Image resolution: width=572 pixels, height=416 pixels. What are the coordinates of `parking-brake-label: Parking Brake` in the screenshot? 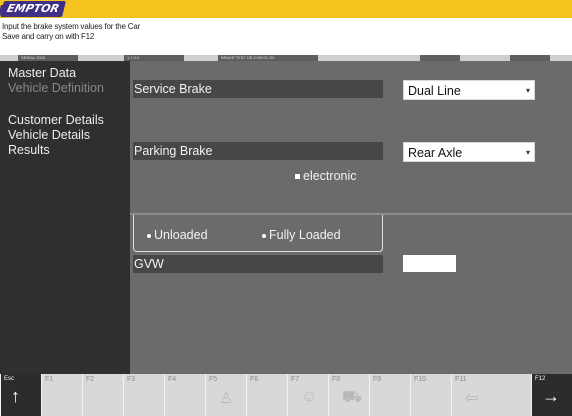 It's located at (258, 151).